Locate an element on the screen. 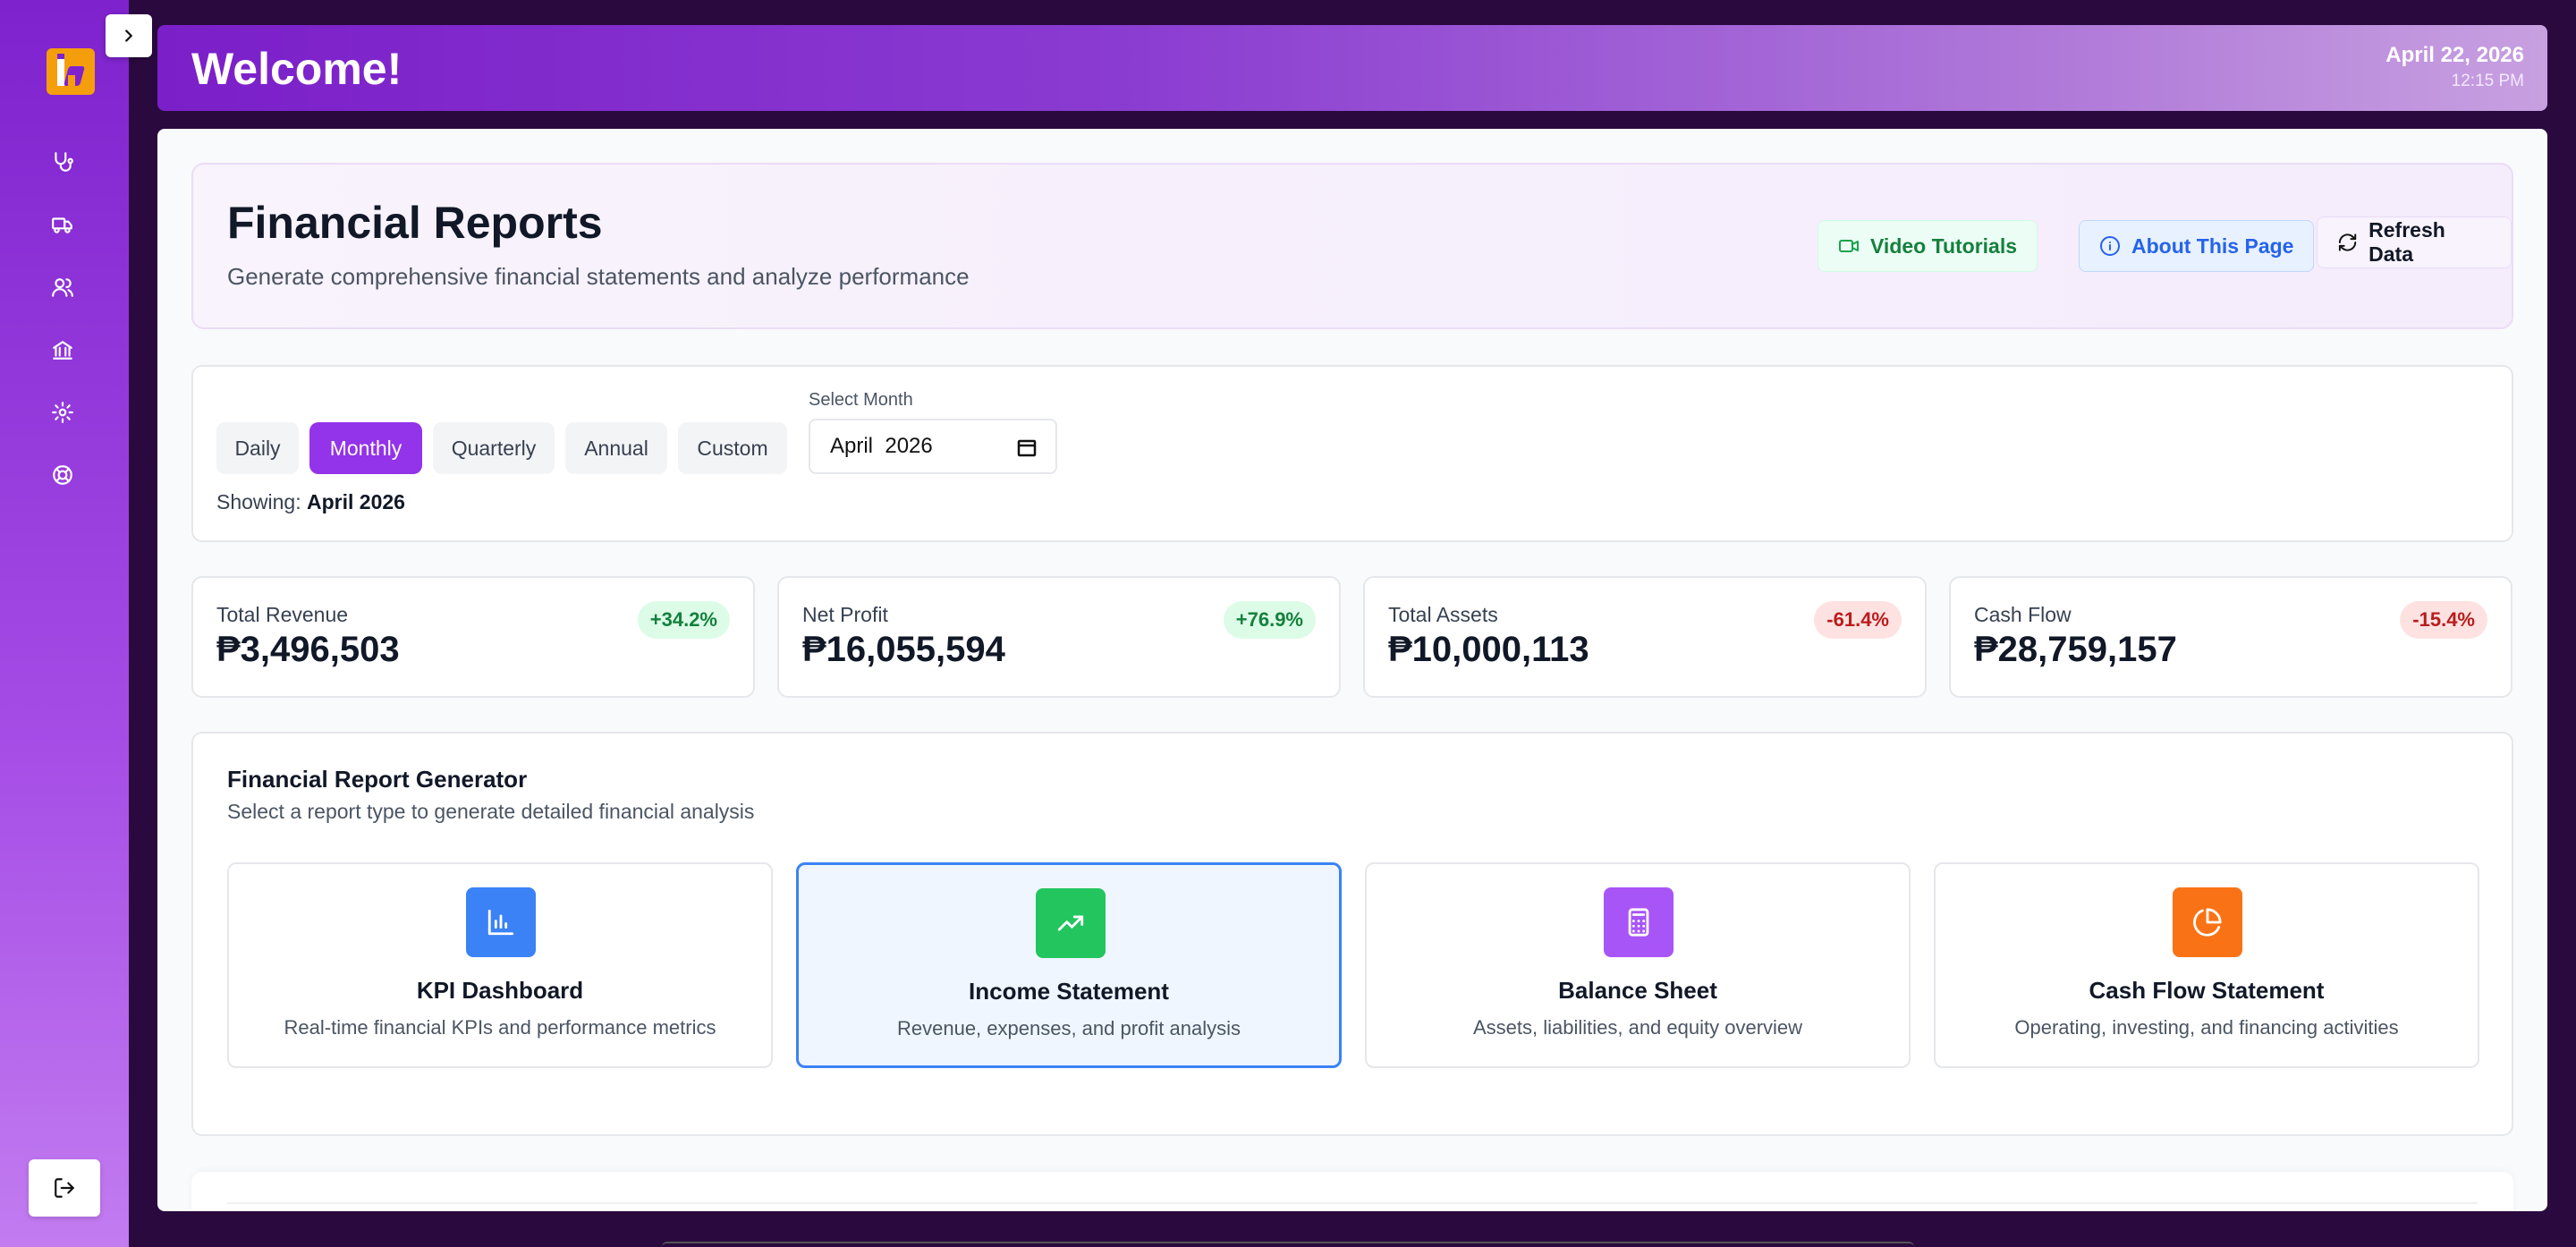 The width and height of the screenshot is (2576, 1247). report-title: Balance Sheet is located at coordinates (1637, 990).